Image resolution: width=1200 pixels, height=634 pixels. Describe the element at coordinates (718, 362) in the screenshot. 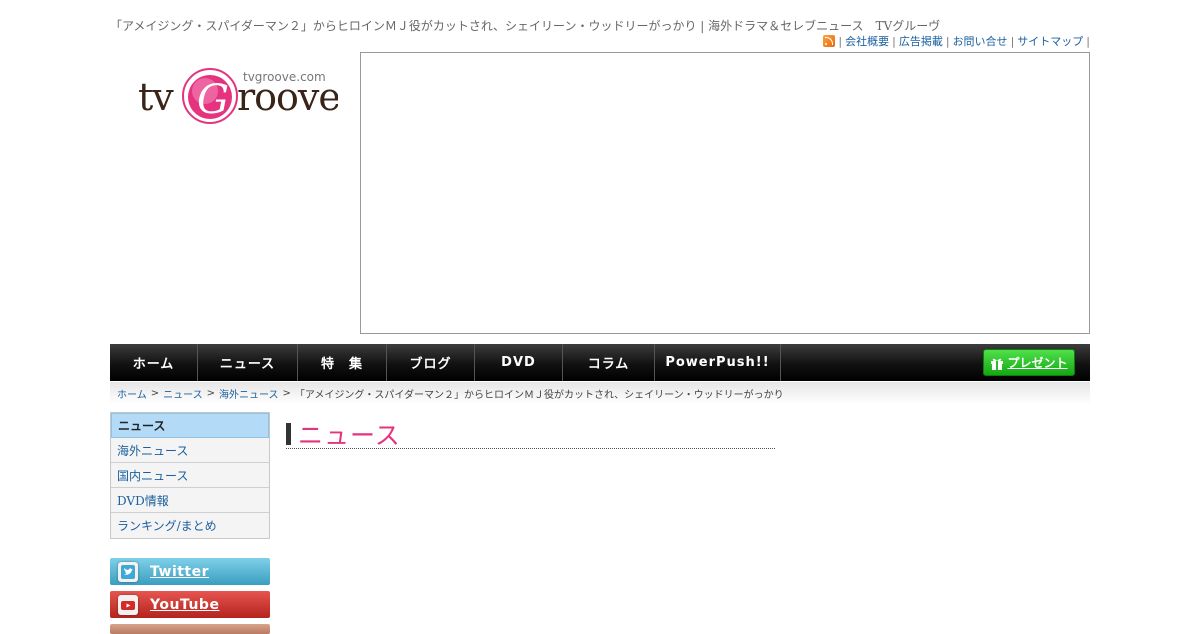

I see `nav-powerpush: PowerPush!!` at that location.